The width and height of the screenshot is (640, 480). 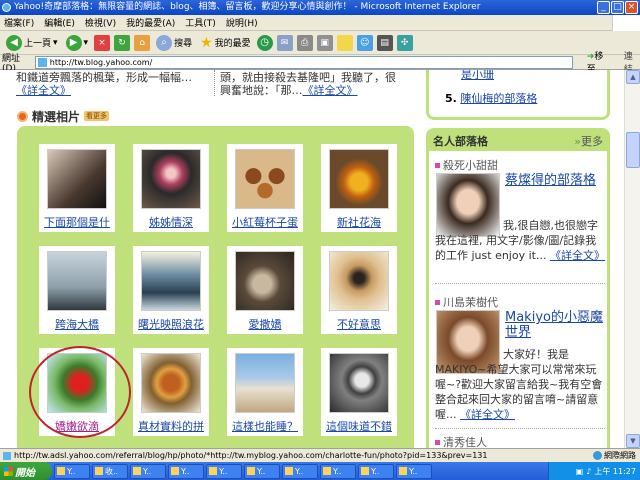 I want to click on photo-caption: 這個味道不錯, so click(x=359, y=426).